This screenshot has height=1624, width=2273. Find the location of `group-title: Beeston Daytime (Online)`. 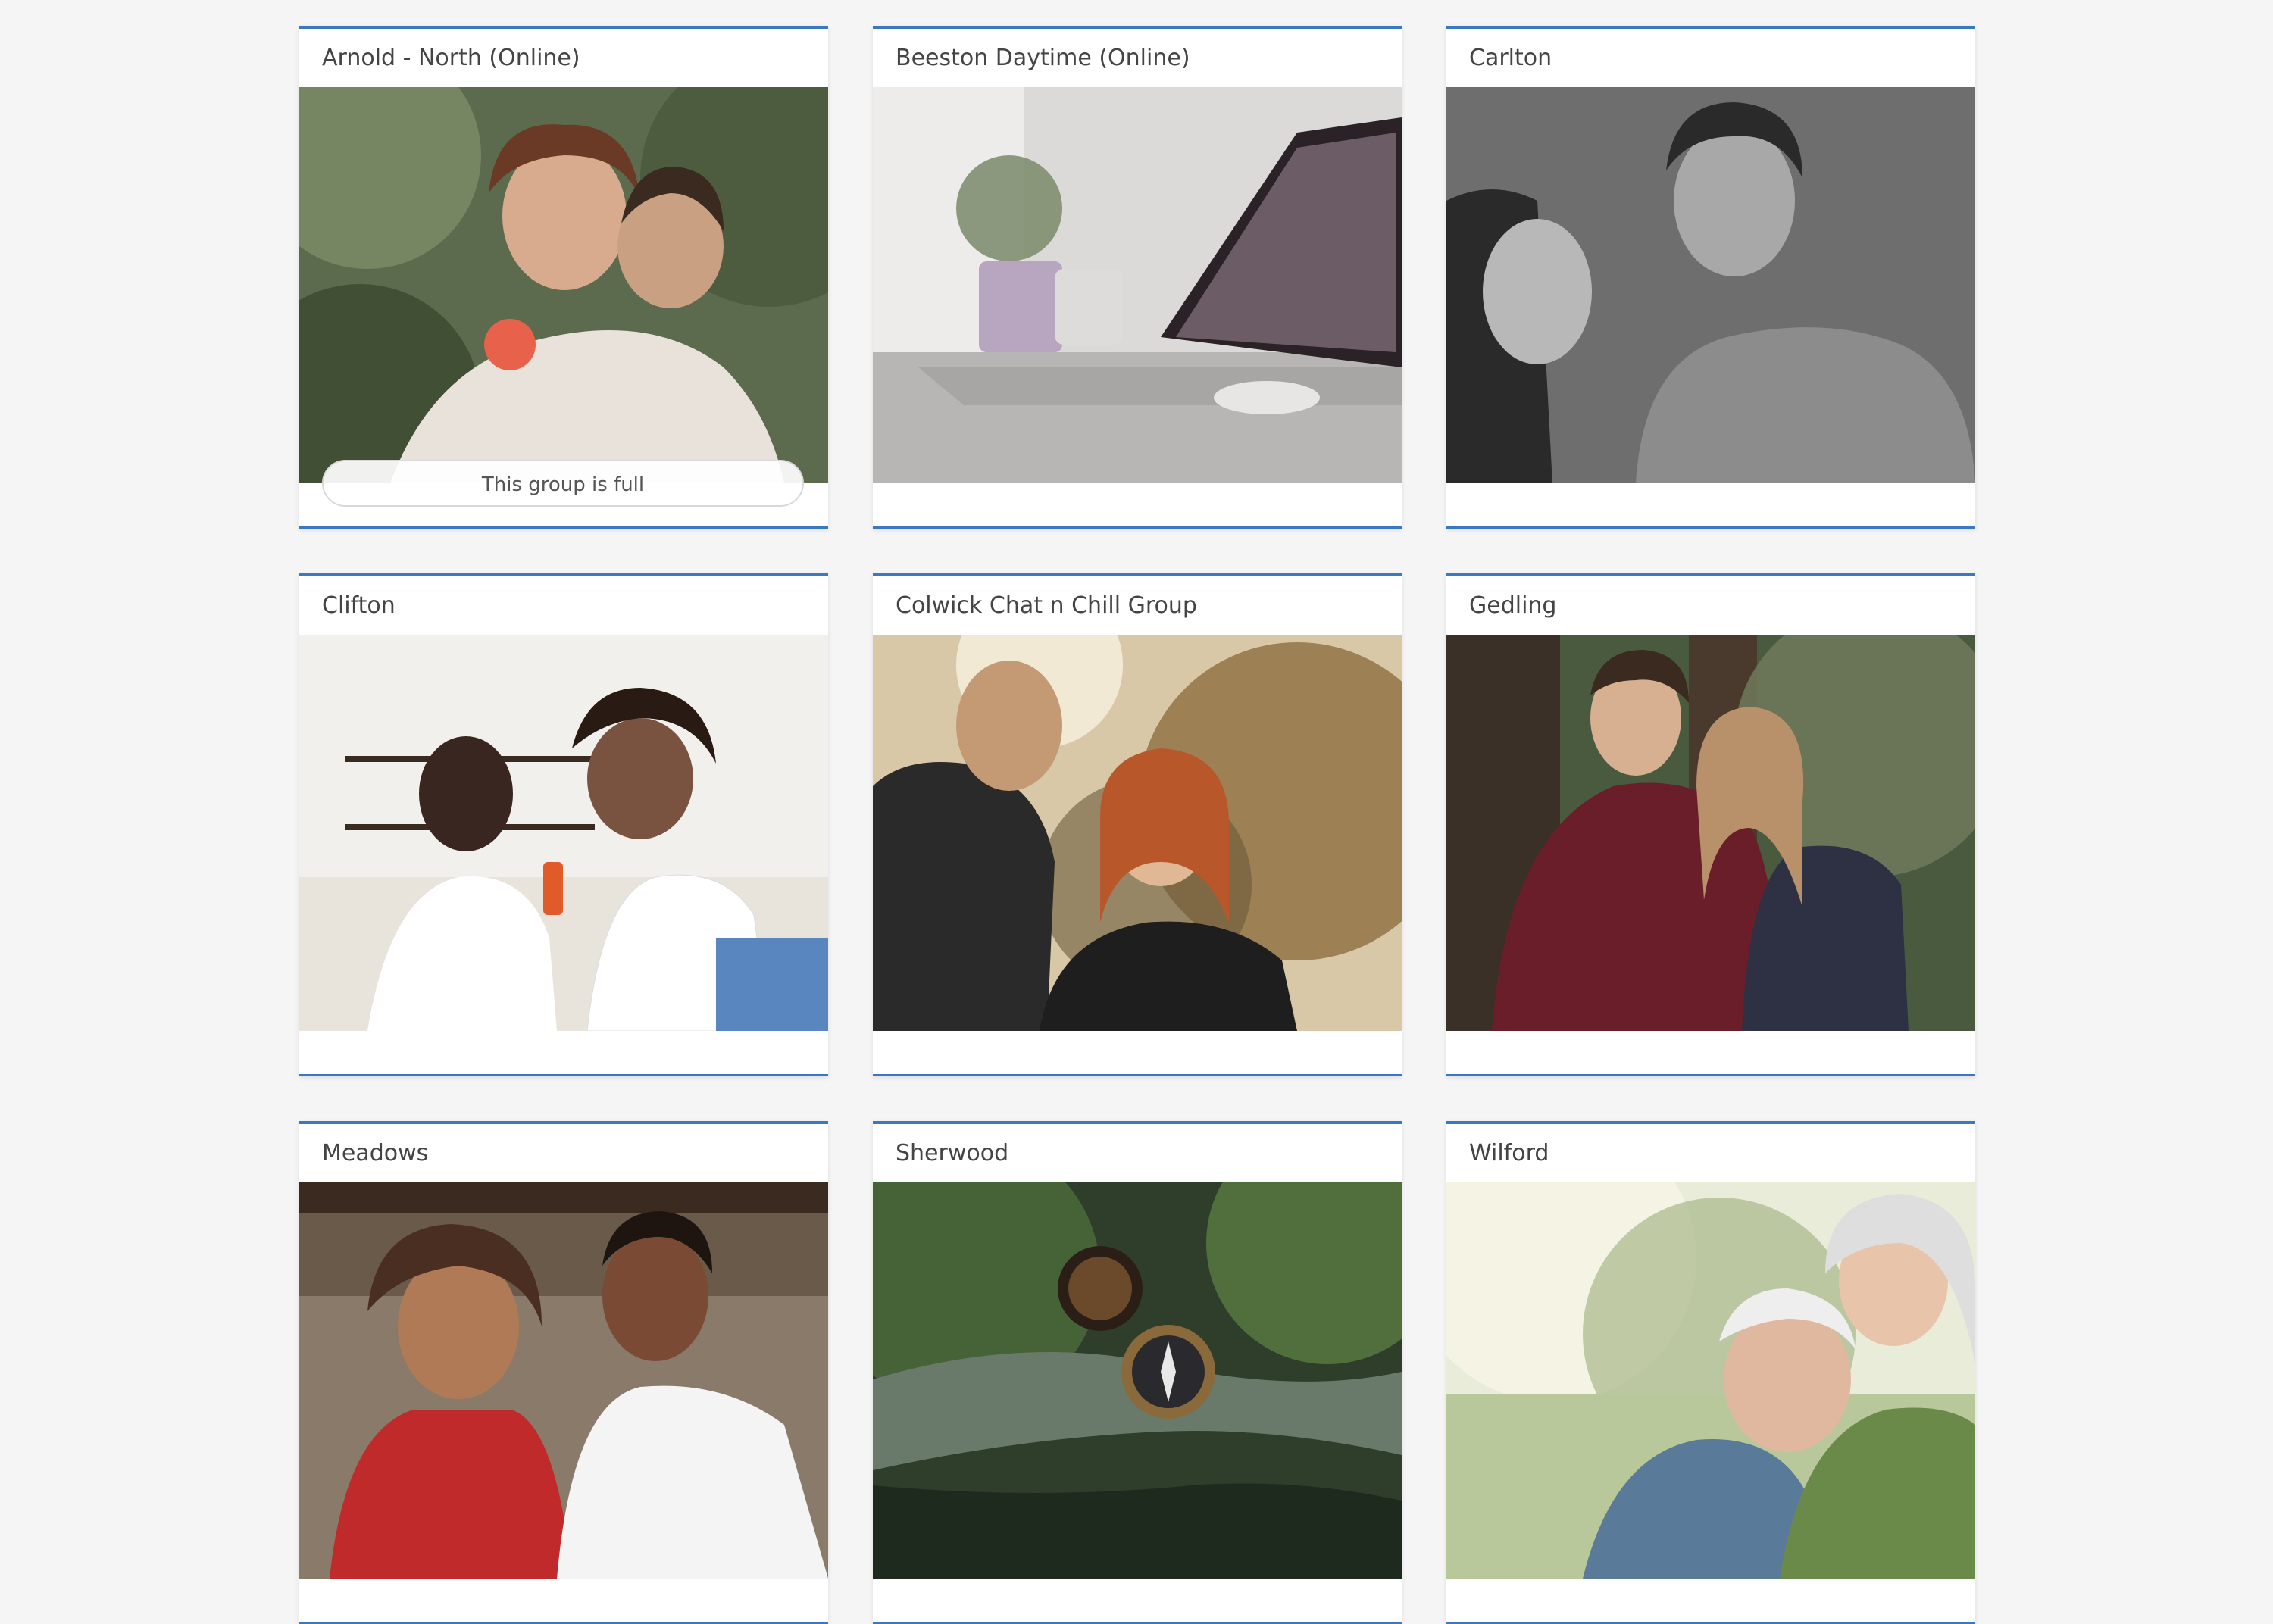

group-title: Beeston Daytime (Online) is located at coordinates (1137, 58).